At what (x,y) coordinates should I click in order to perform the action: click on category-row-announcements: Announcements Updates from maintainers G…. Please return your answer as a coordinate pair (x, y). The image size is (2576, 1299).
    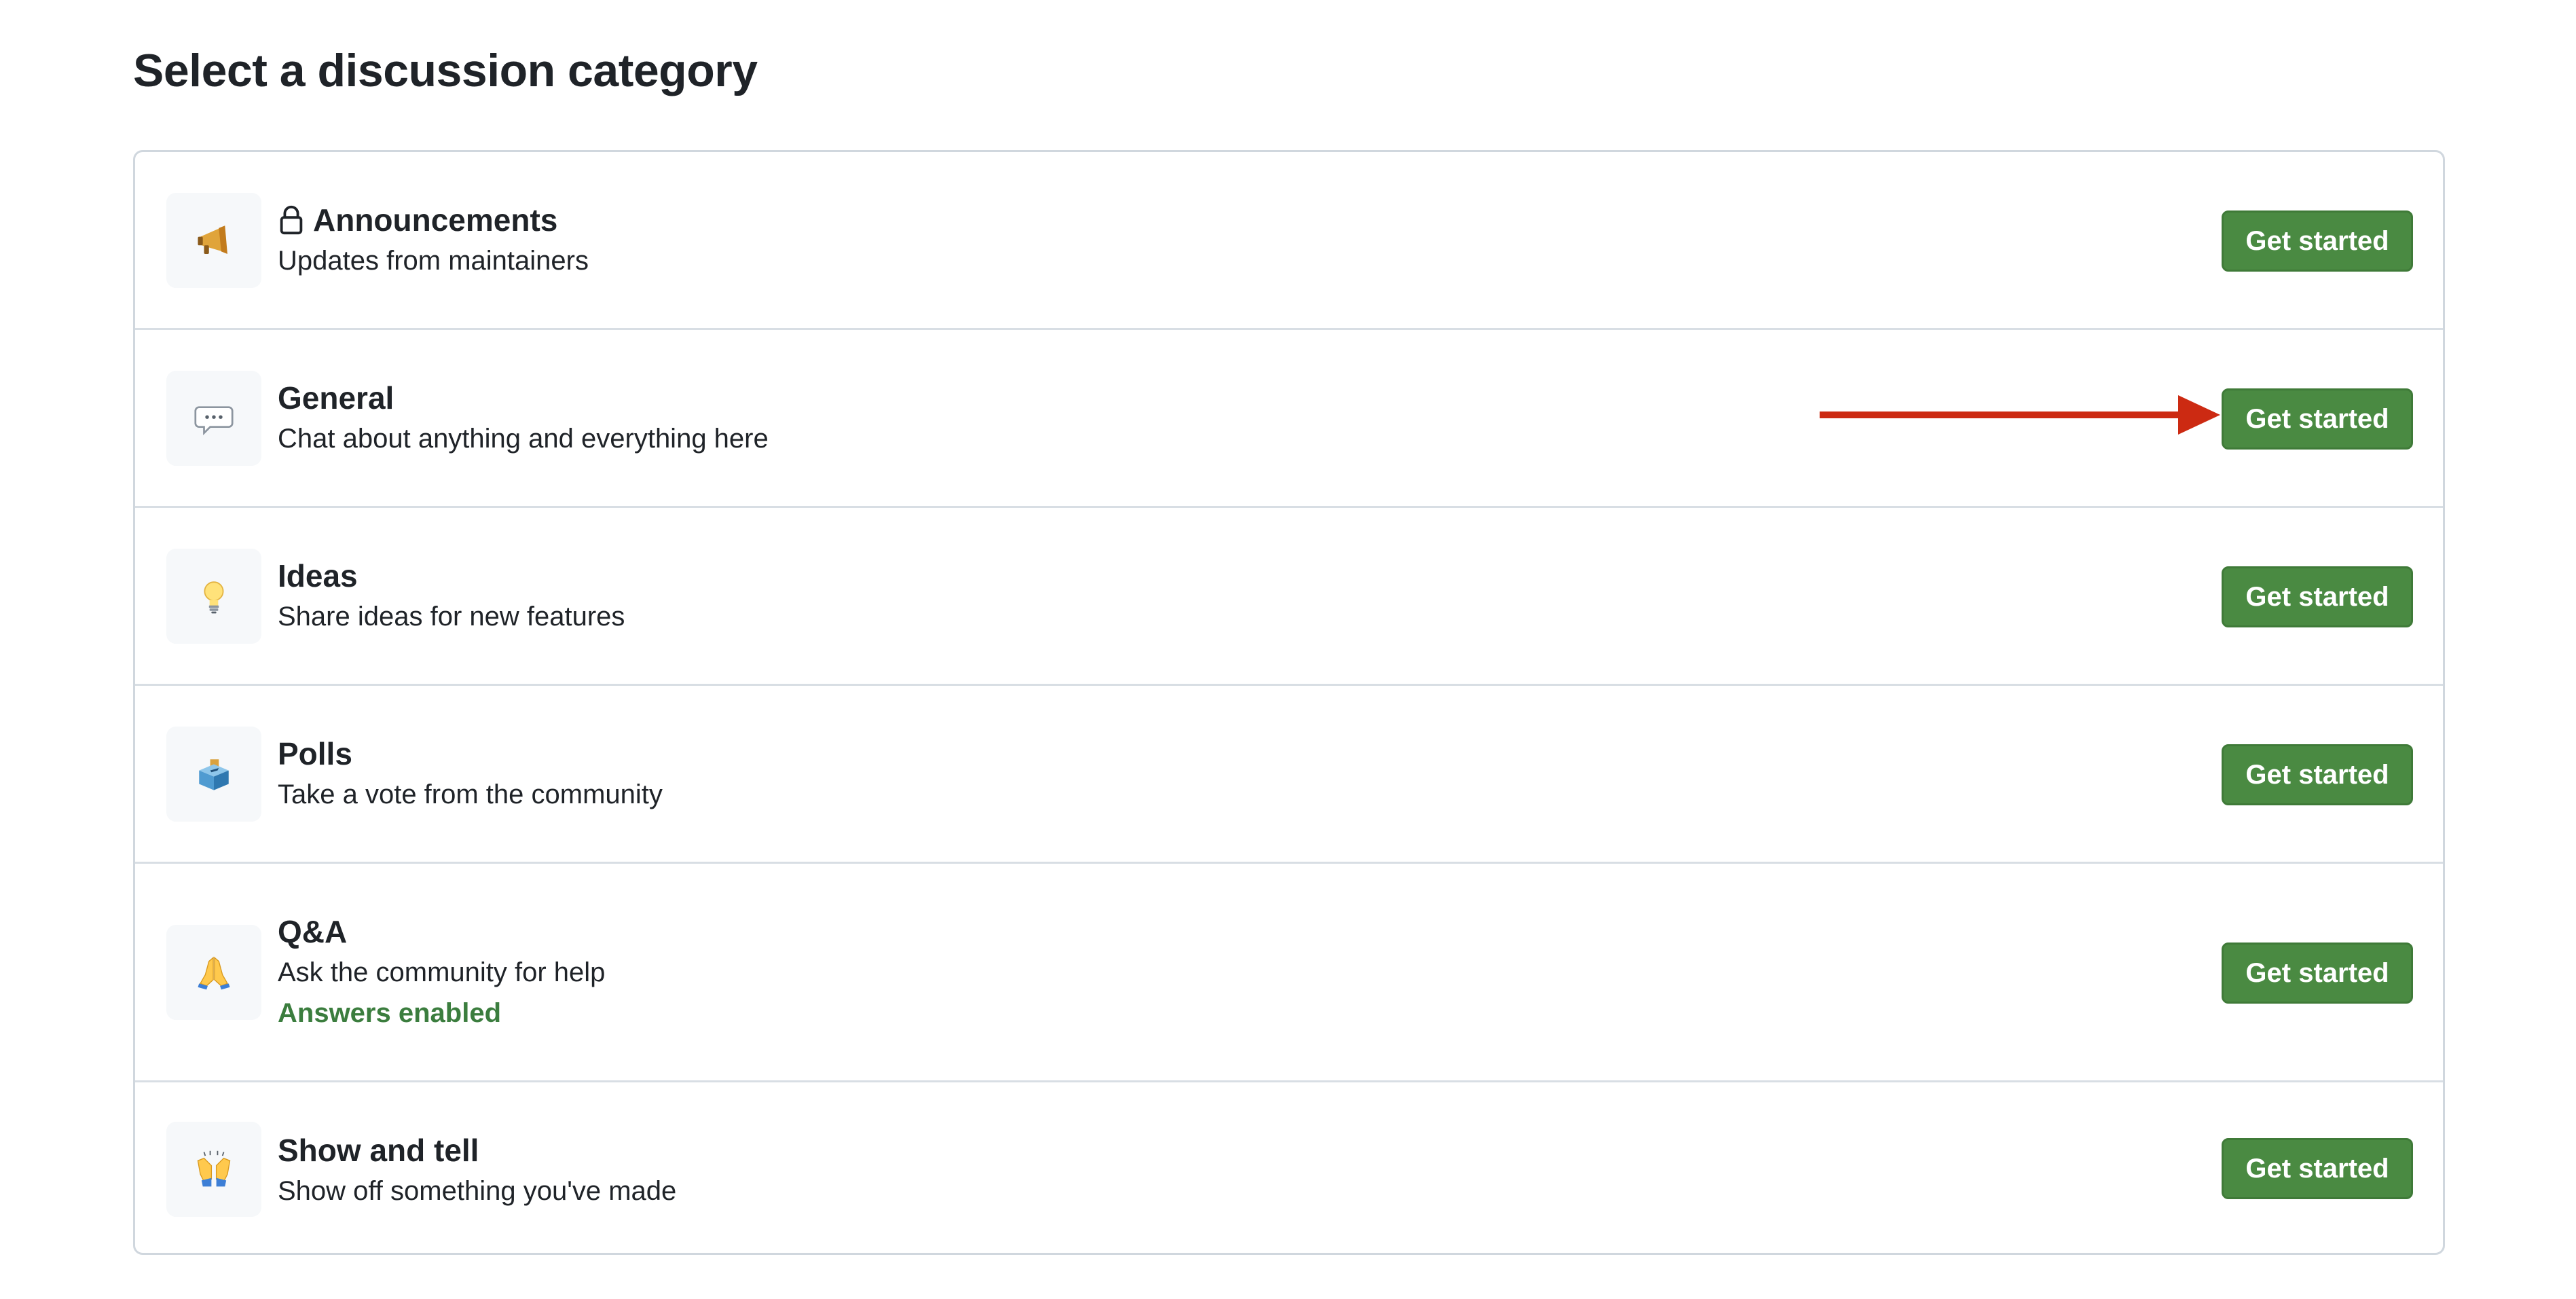
    Looking at the image, I should click on (1289, 241).